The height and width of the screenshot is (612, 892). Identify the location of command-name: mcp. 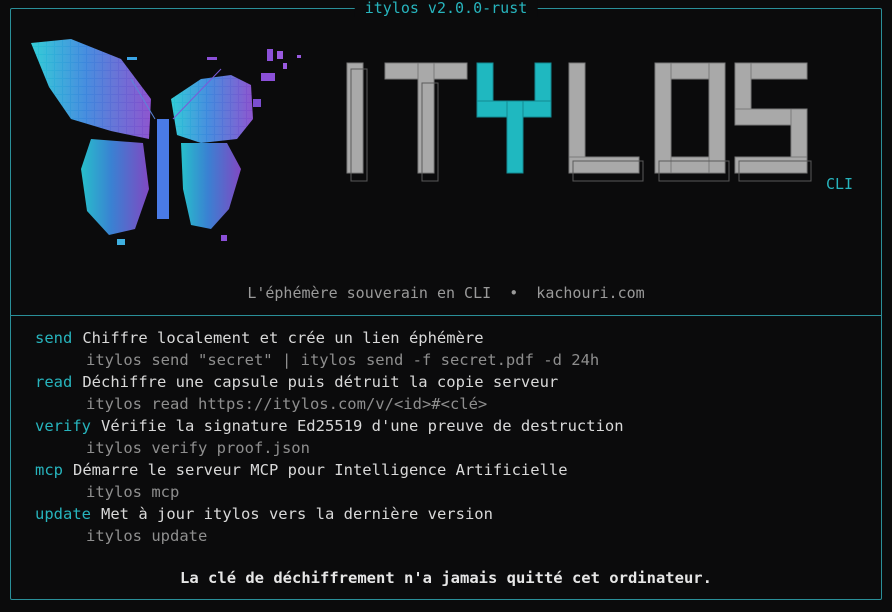
(49, 470).